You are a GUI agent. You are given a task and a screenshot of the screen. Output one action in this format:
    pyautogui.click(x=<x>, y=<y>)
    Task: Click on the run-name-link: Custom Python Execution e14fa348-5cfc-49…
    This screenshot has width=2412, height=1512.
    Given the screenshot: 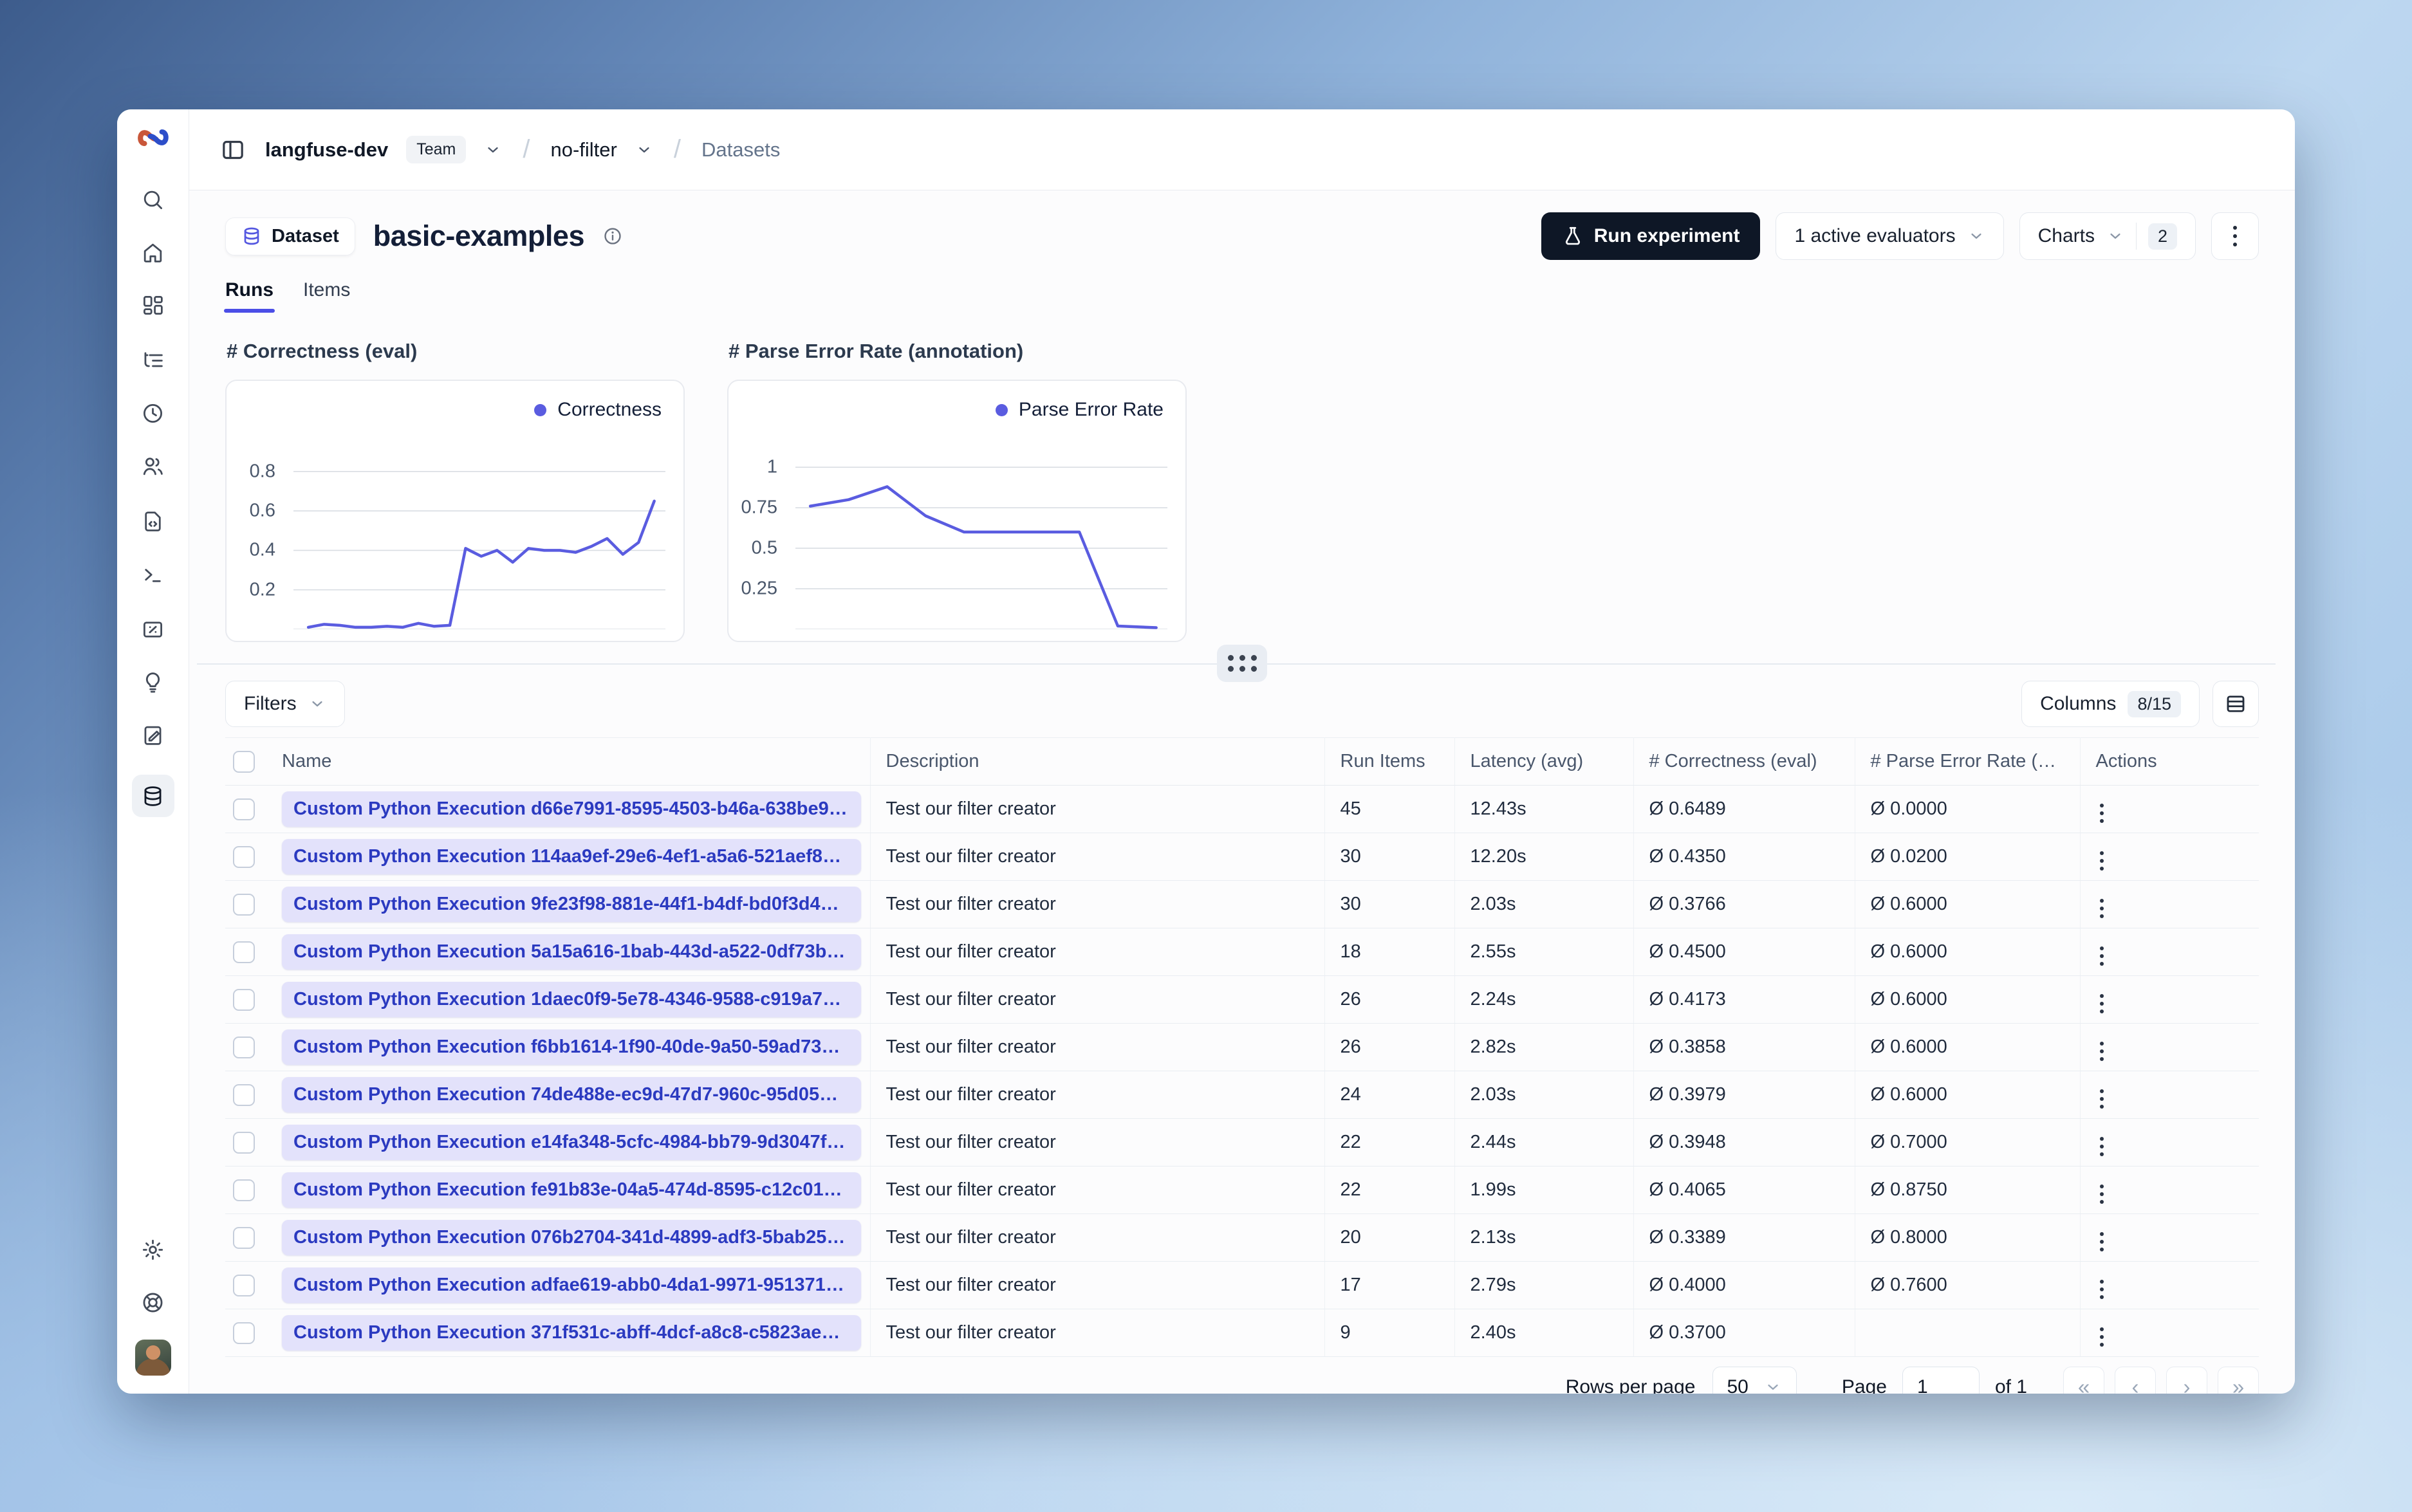 What is the action you would take?
    pyautogui.click(x=571, y=1142)
    